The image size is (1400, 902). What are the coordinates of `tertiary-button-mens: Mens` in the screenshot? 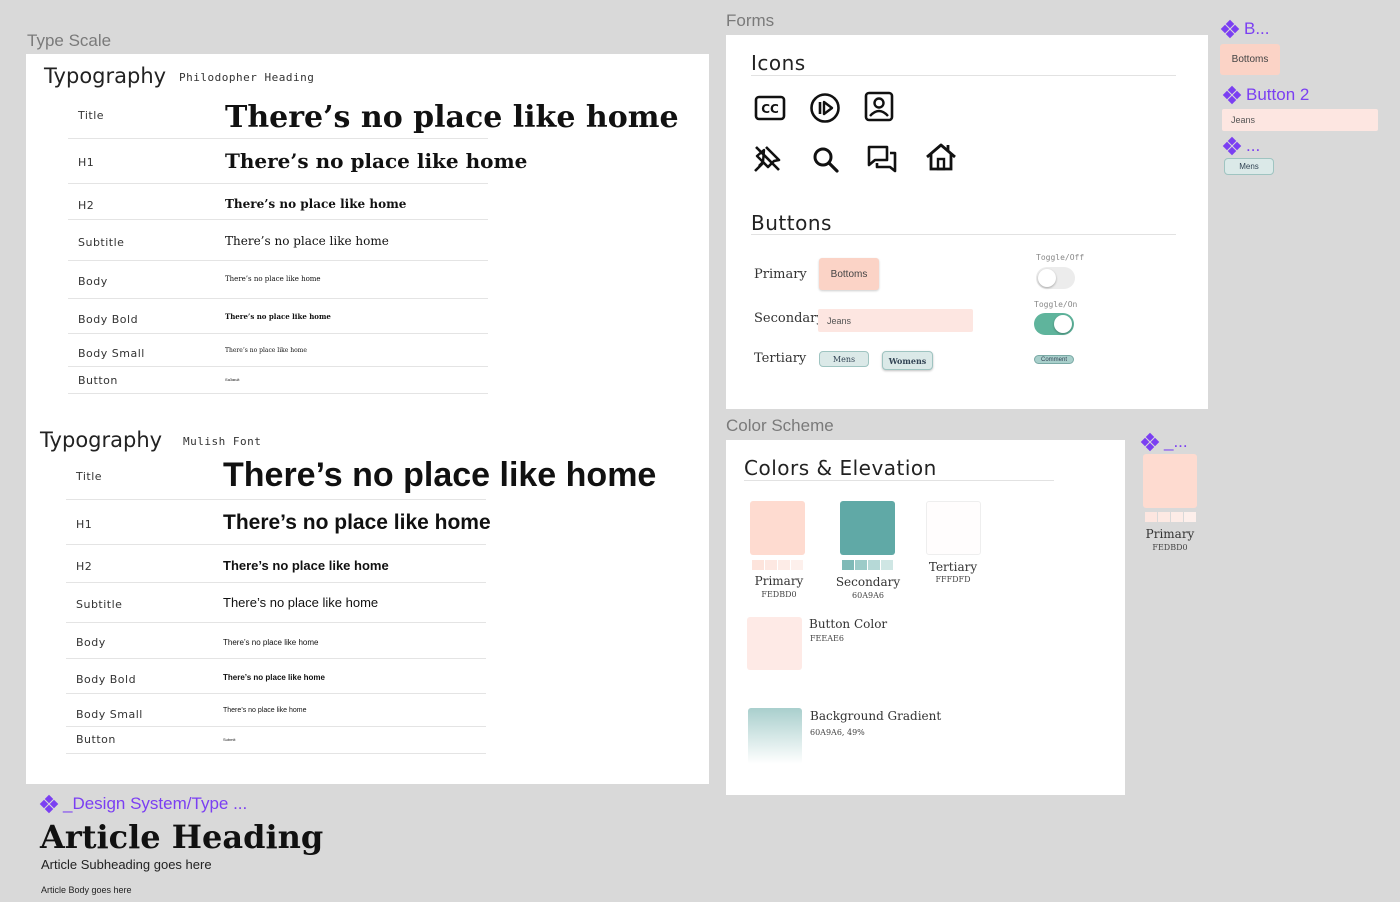 It's located at (844, 359).